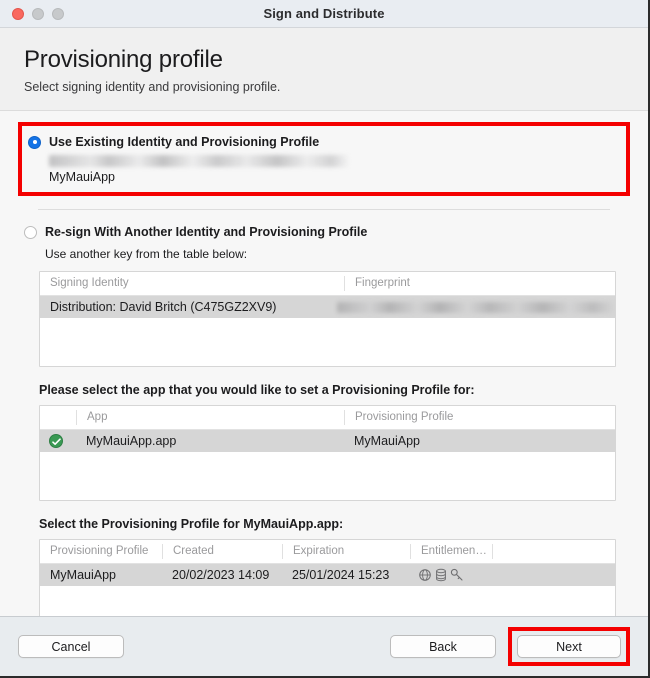  I want to click on section-divider, so click(324, 210).